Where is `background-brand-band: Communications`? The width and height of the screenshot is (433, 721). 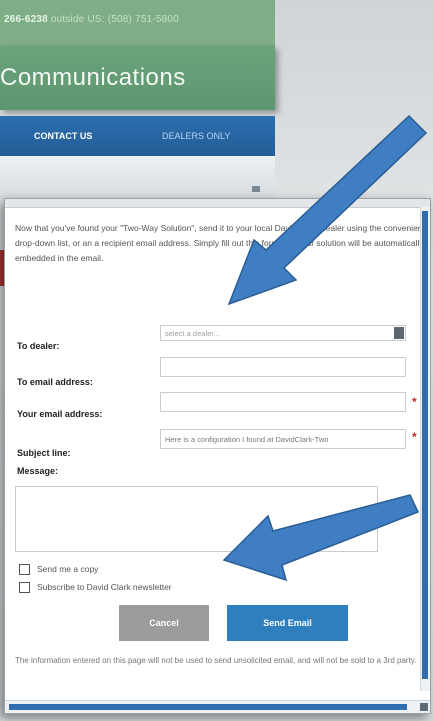
background-brand-band: Communications is located at coordinates (137, 78).